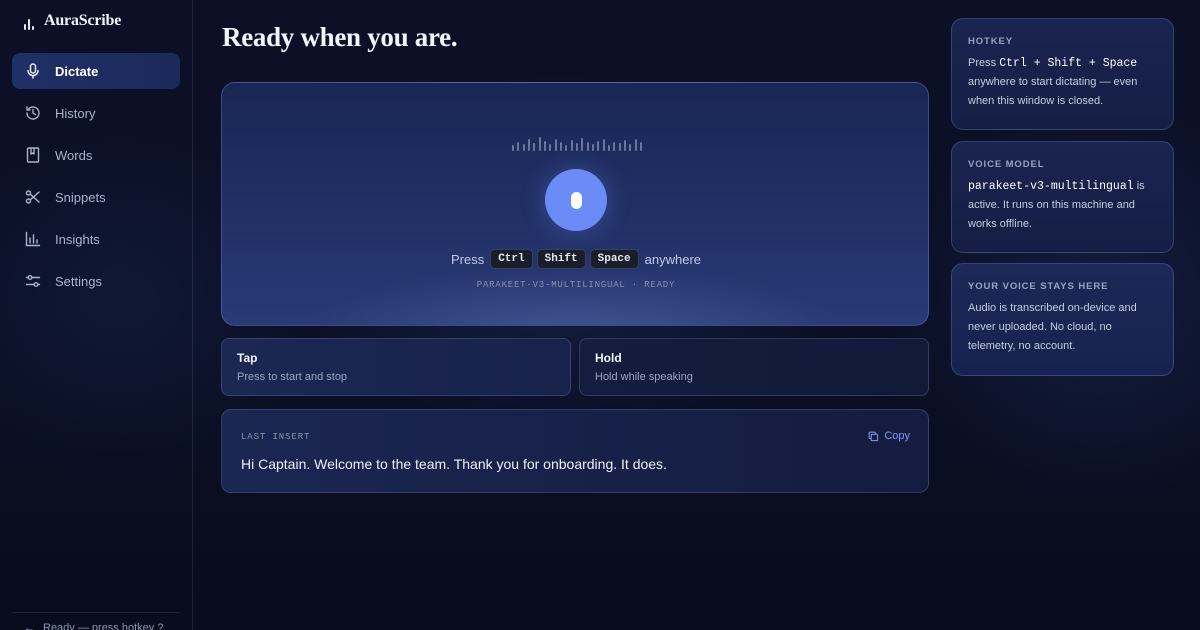 Image resolution: width=1200 pixels, height=630 pixels. Describe the element at coordinates (1051, 186) in the screenshot. I see `model-name: parakeet-v3-multilingual` at that location.